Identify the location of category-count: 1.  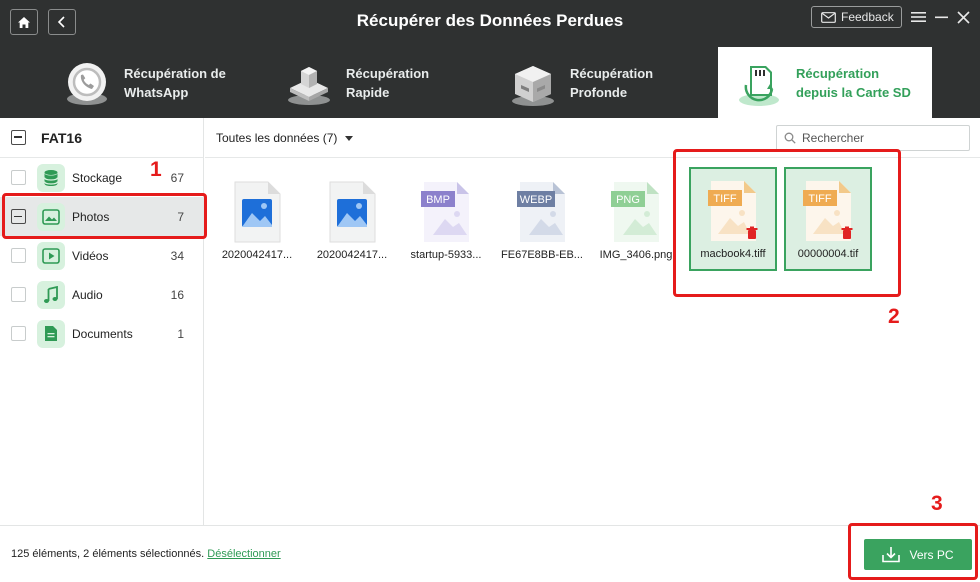
(180, 333).